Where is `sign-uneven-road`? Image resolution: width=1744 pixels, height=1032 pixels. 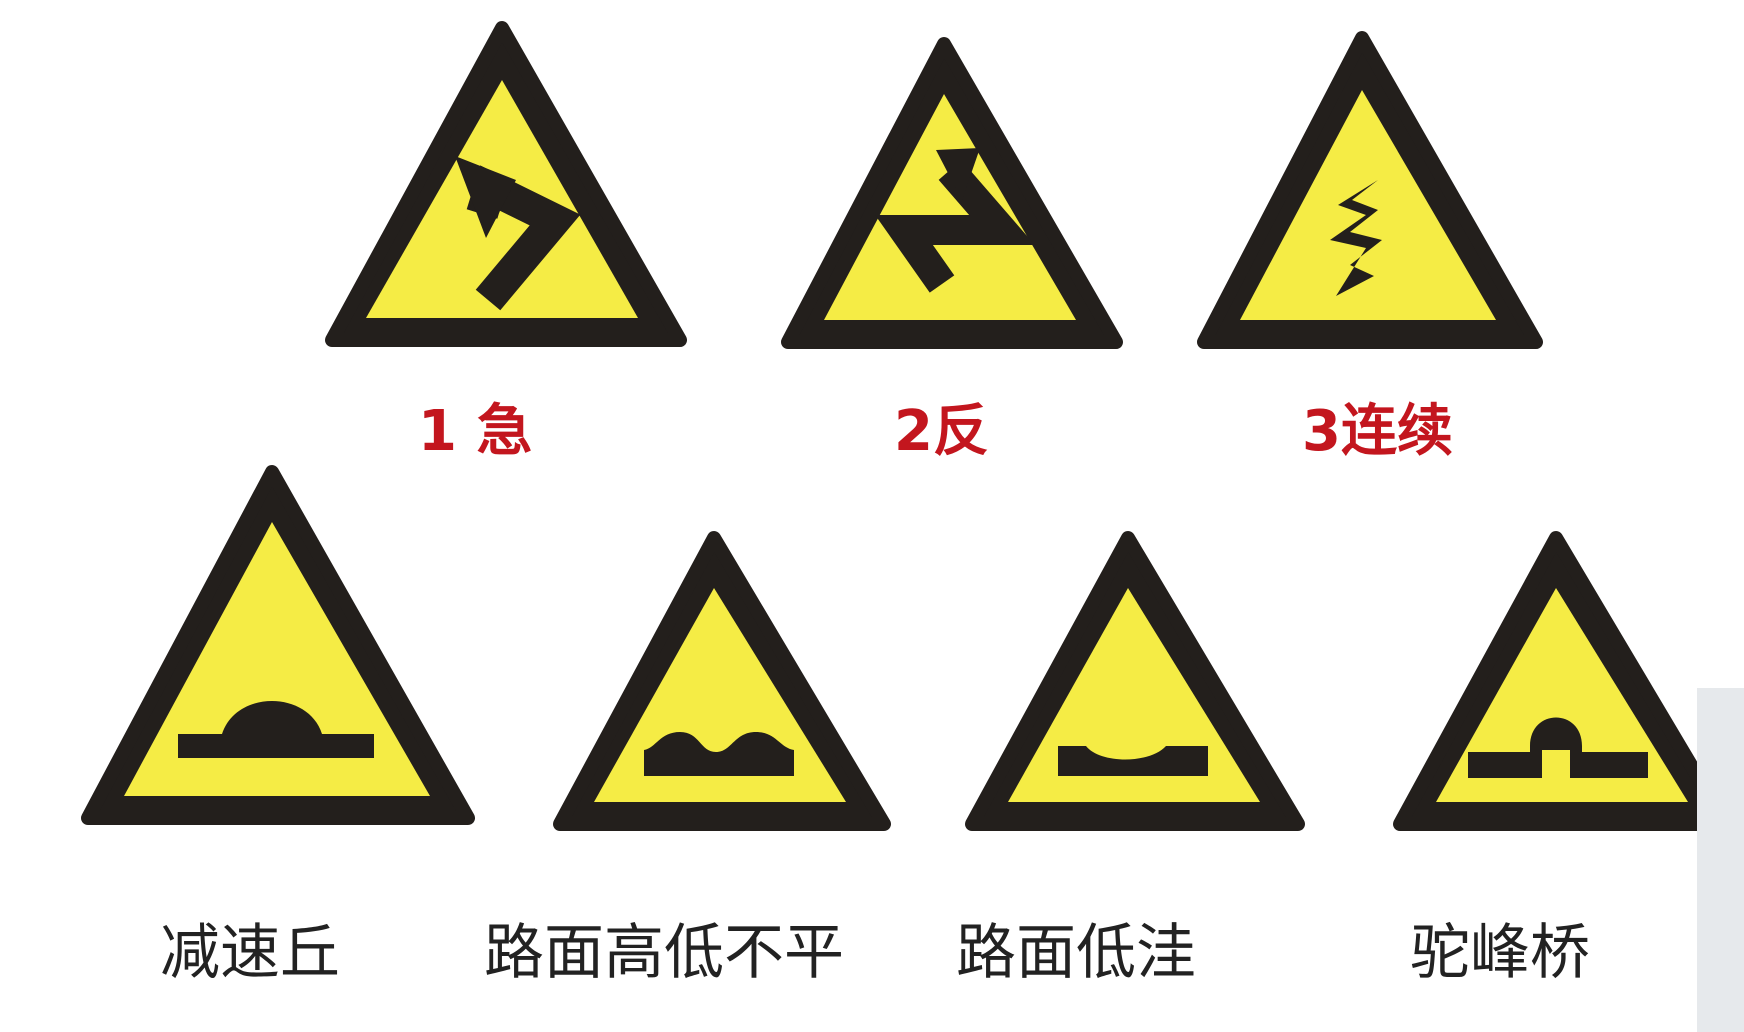
sign-uneven-road is located at coordinates (722, 681).